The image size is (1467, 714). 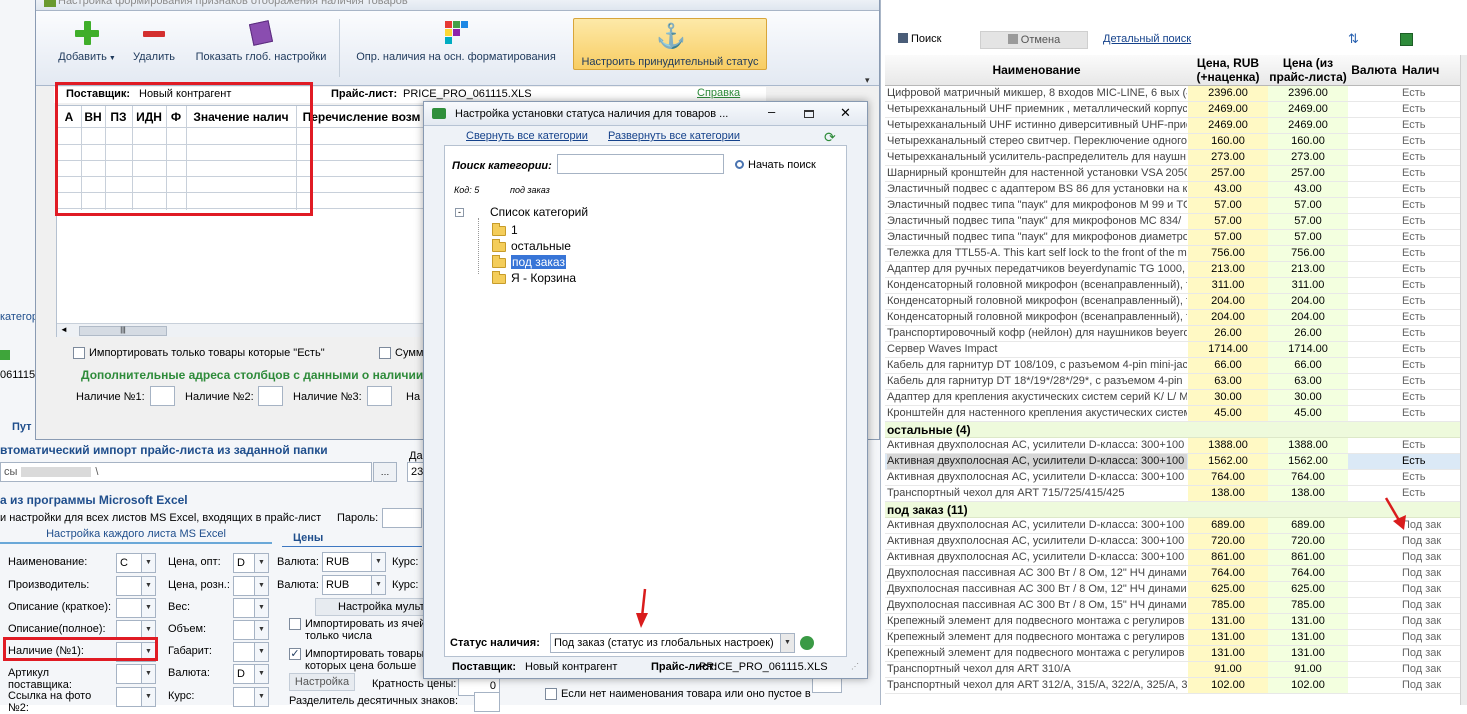 What do you see at coordinates (1021, 562) in the screenshot?
I see `annotation-arrows` at bounding box center [1021, 562].